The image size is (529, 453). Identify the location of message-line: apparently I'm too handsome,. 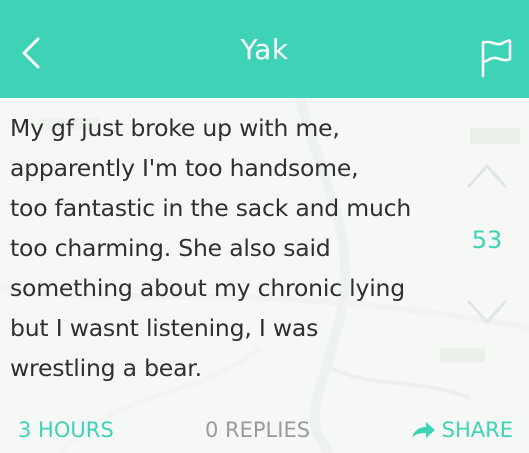
(184, 168).